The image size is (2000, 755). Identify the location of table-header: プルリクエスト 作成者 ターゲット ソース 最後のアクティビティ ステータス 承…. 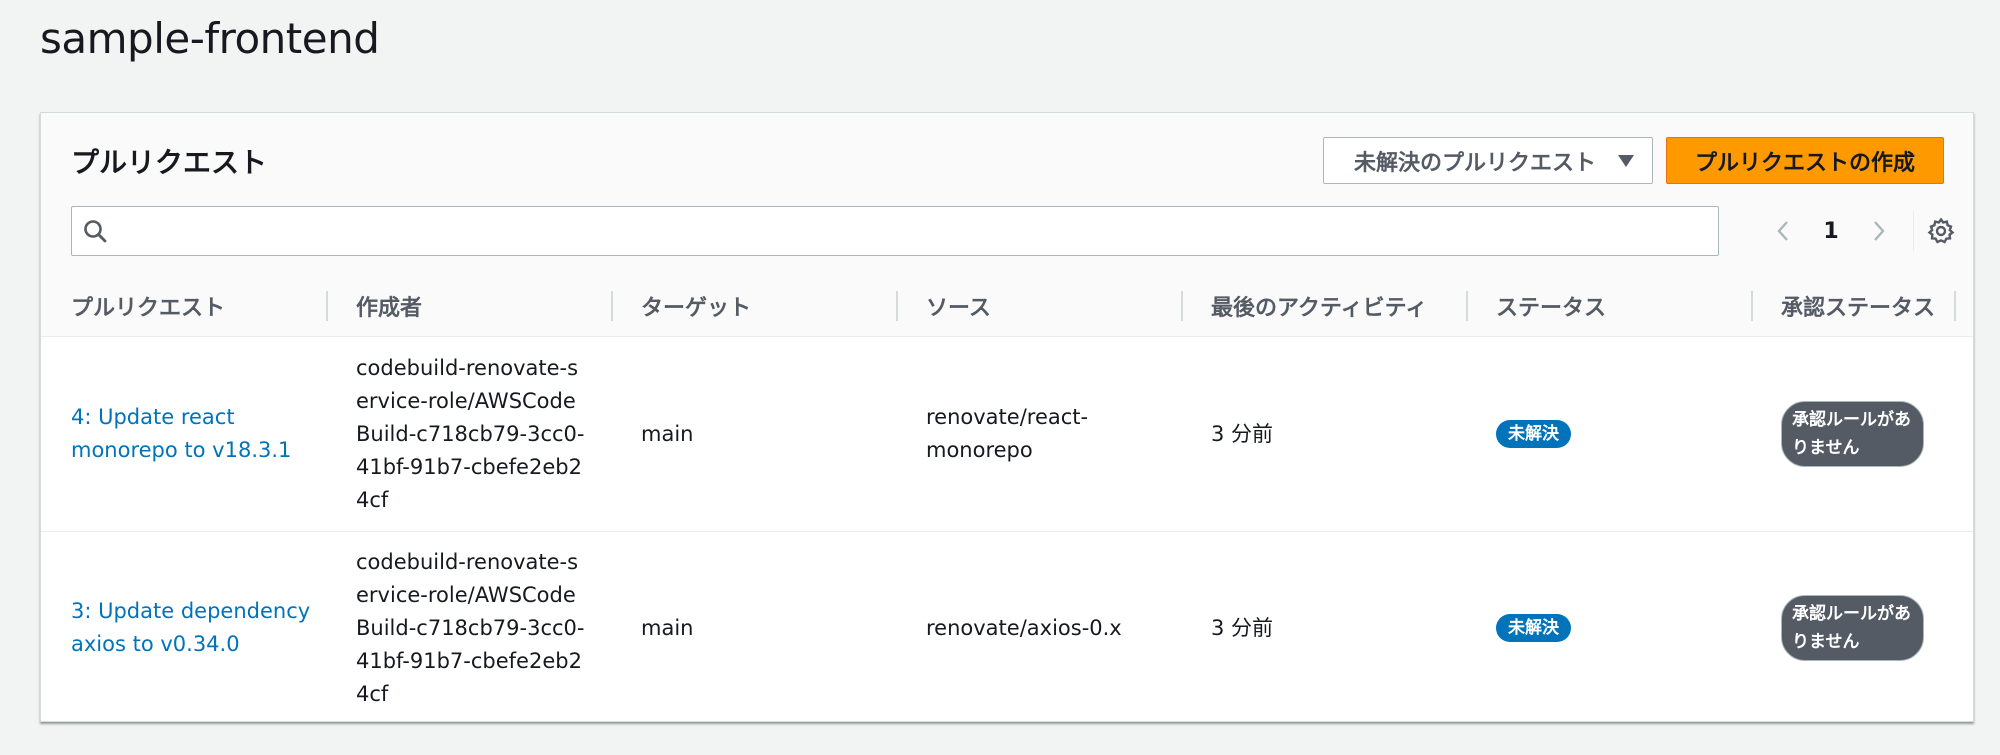
(1007, 306).